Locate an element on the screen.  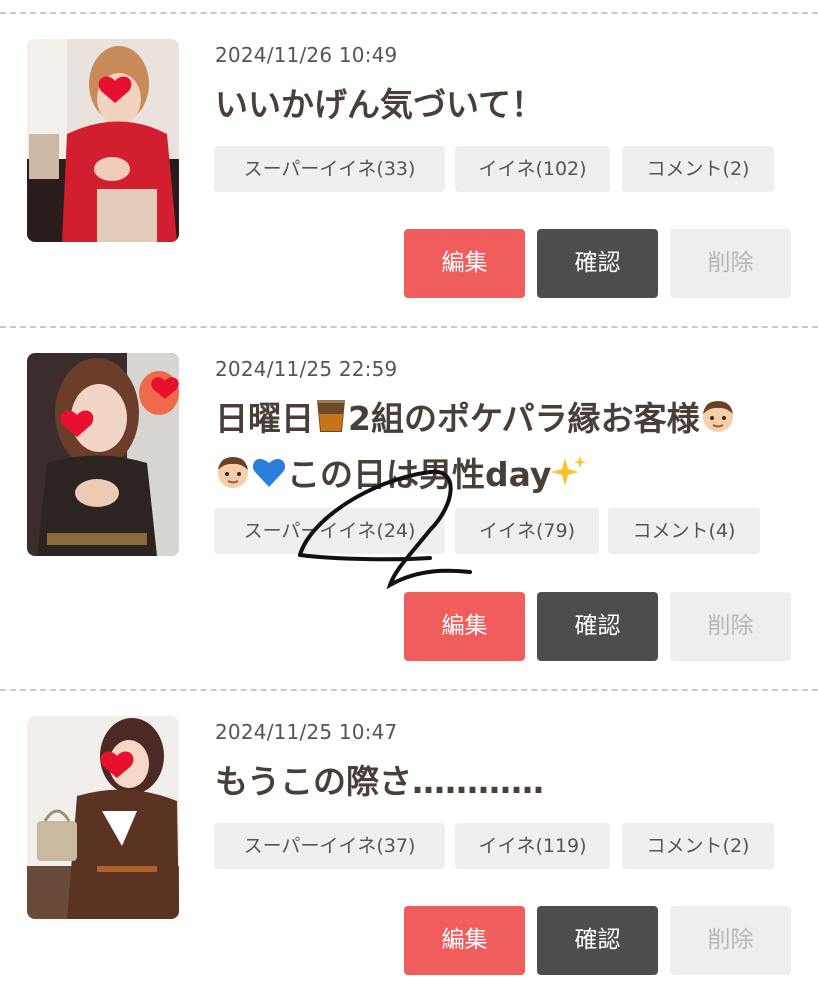
like-tag: イイネ(79) is located at coordinates (527, 531).